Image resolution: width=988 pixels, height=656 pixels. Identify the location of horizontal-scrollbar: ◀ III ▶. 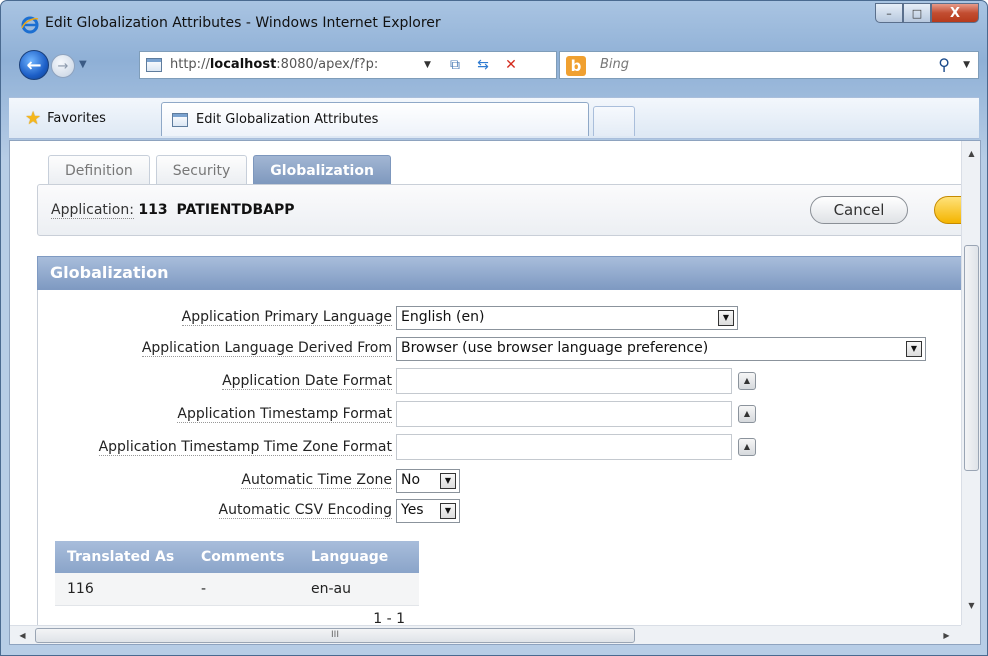
(486, 634).